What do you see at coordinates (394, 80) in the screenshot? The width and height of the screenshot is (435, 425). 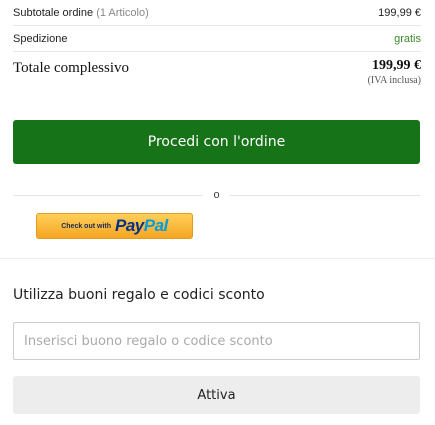 I see `vat-note: (IVA inclusa)` at bounding box center [394, 80].